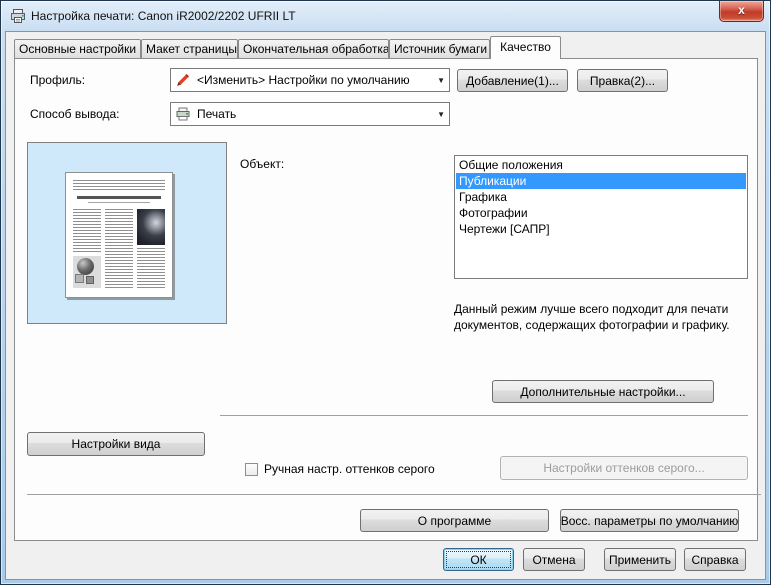 The height and width of the screenshot is (585, 771). I want to click on print-preview-panel, so click(127, 233).